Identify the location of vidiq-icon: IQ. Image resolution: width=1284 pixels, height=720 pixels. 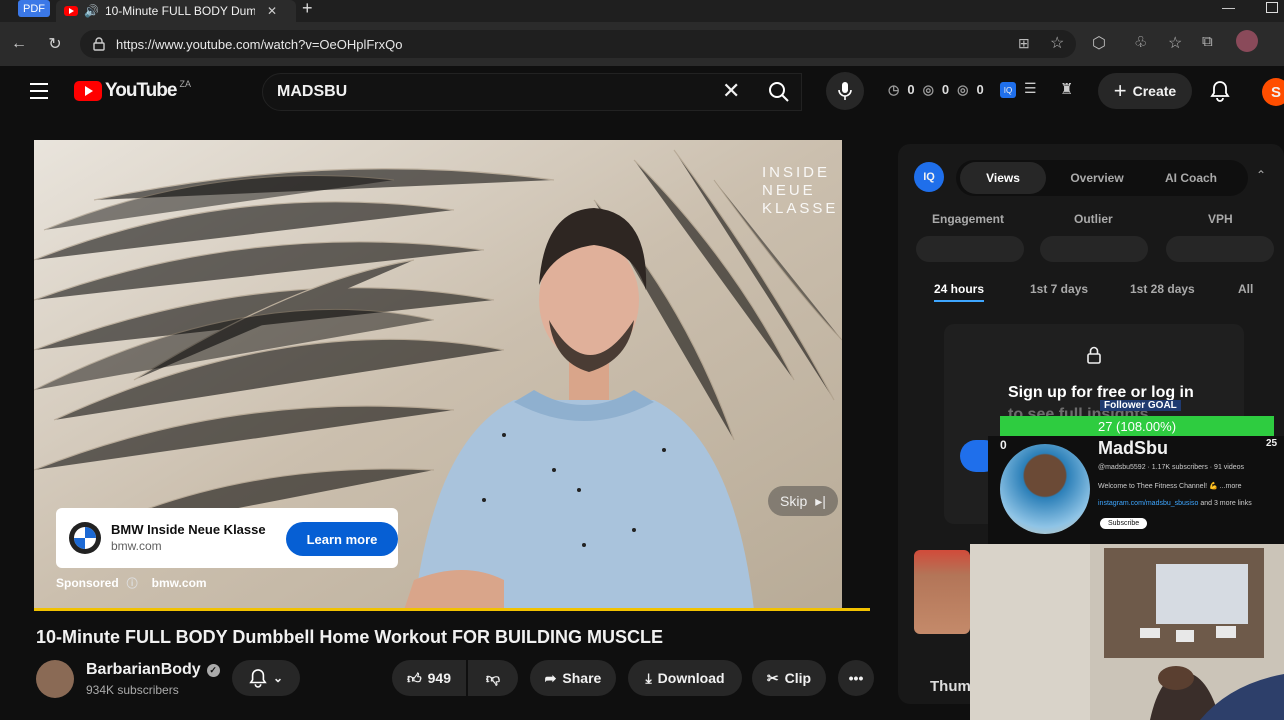
(1008, 90).